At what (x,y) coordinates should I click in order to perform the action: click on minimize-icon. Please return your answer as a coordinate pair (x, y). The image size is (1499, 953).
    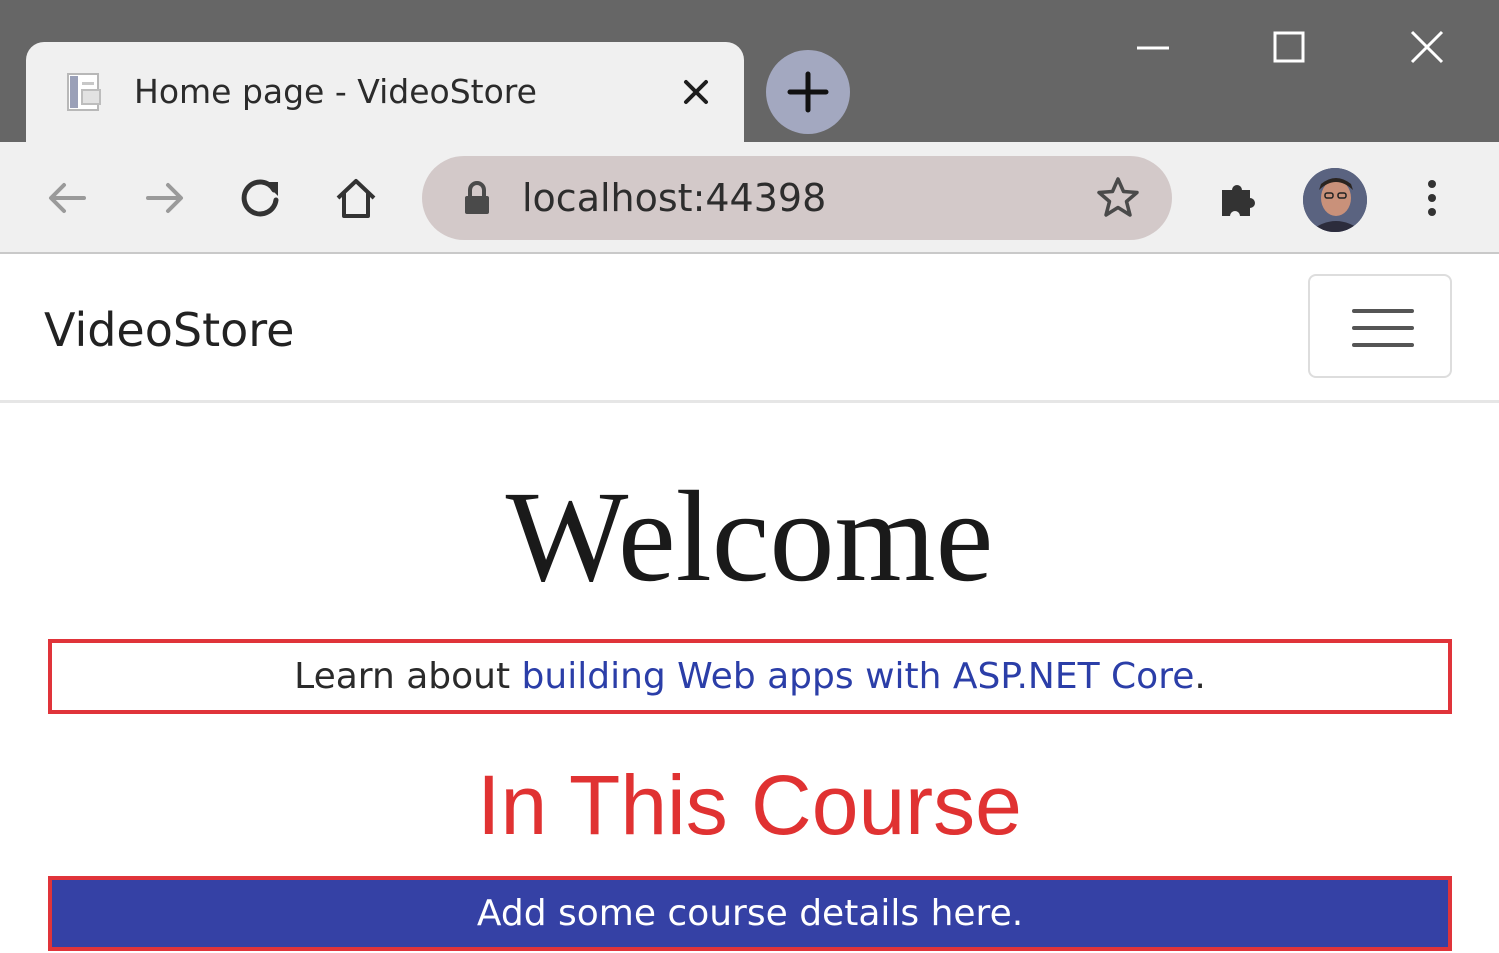
    Looking at the image, I should click on (1153, 47).